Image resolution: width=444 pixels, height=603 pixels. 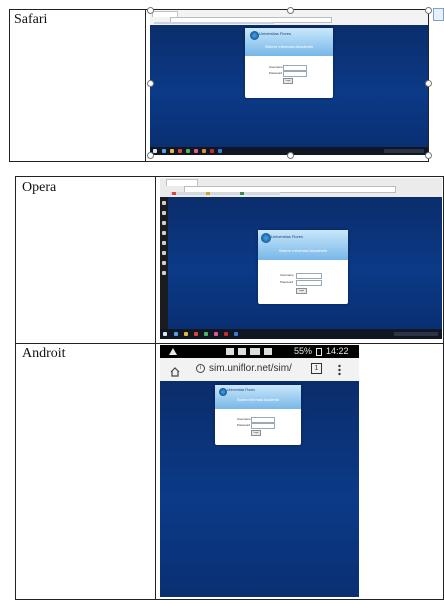 I want to click on tab-counter-icon: 1, so click(x=316, y=368).